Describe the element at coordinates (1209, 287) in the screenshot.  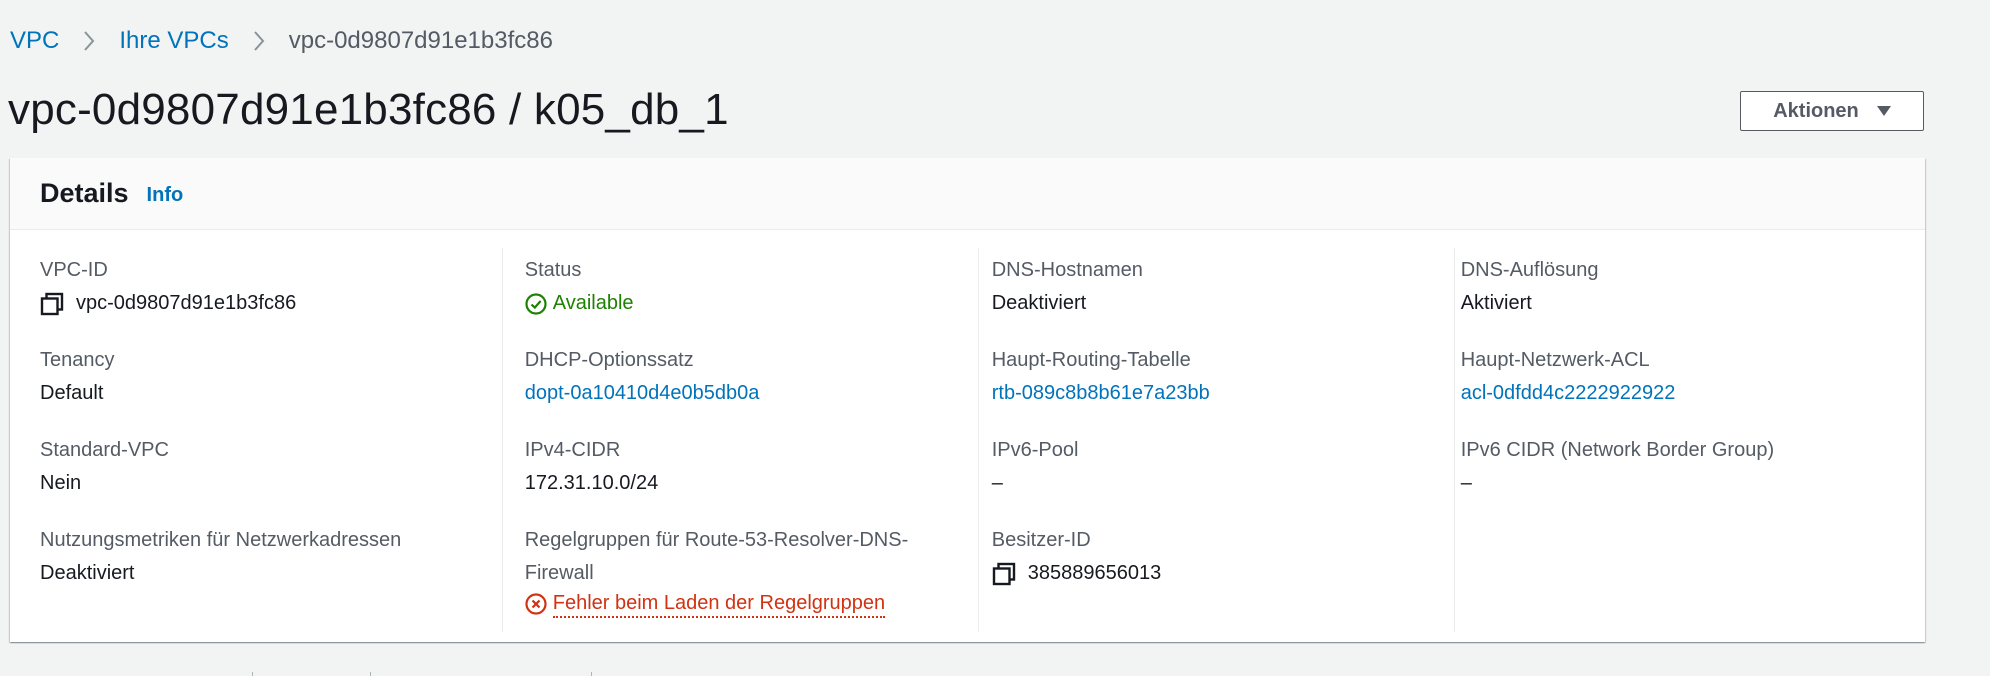
I see `field-dns-hostnames: DNS-Hostnamen Deaktiviert` at that location.